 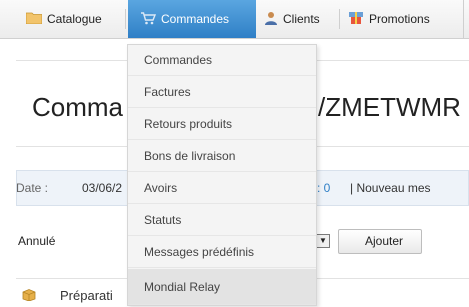 What do you see at coordinates (222, 124) in the screenshot?
I see `menu-item-retours-produits: Retours produits` at bounding box center [222, 124].